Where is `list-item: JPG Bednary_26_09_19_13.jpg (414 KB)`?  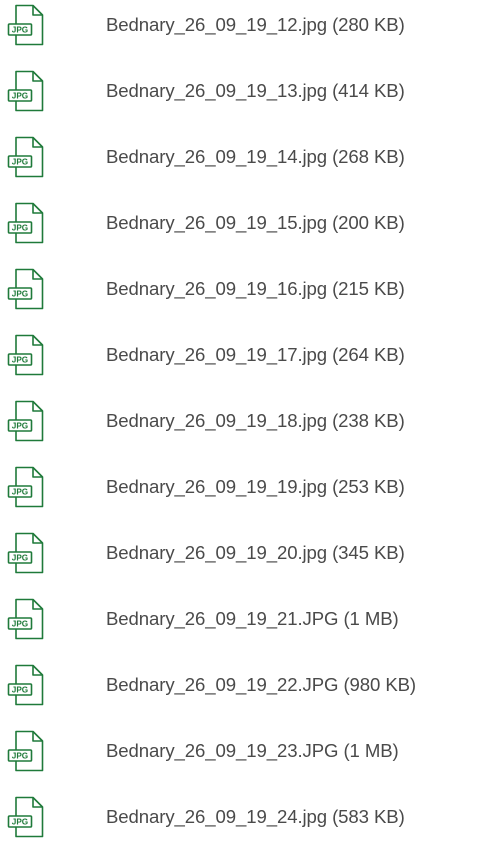
list-item: JPG Bednary_26_09_19_13.jpg (414 KB) is located at coordinates (241, 91).